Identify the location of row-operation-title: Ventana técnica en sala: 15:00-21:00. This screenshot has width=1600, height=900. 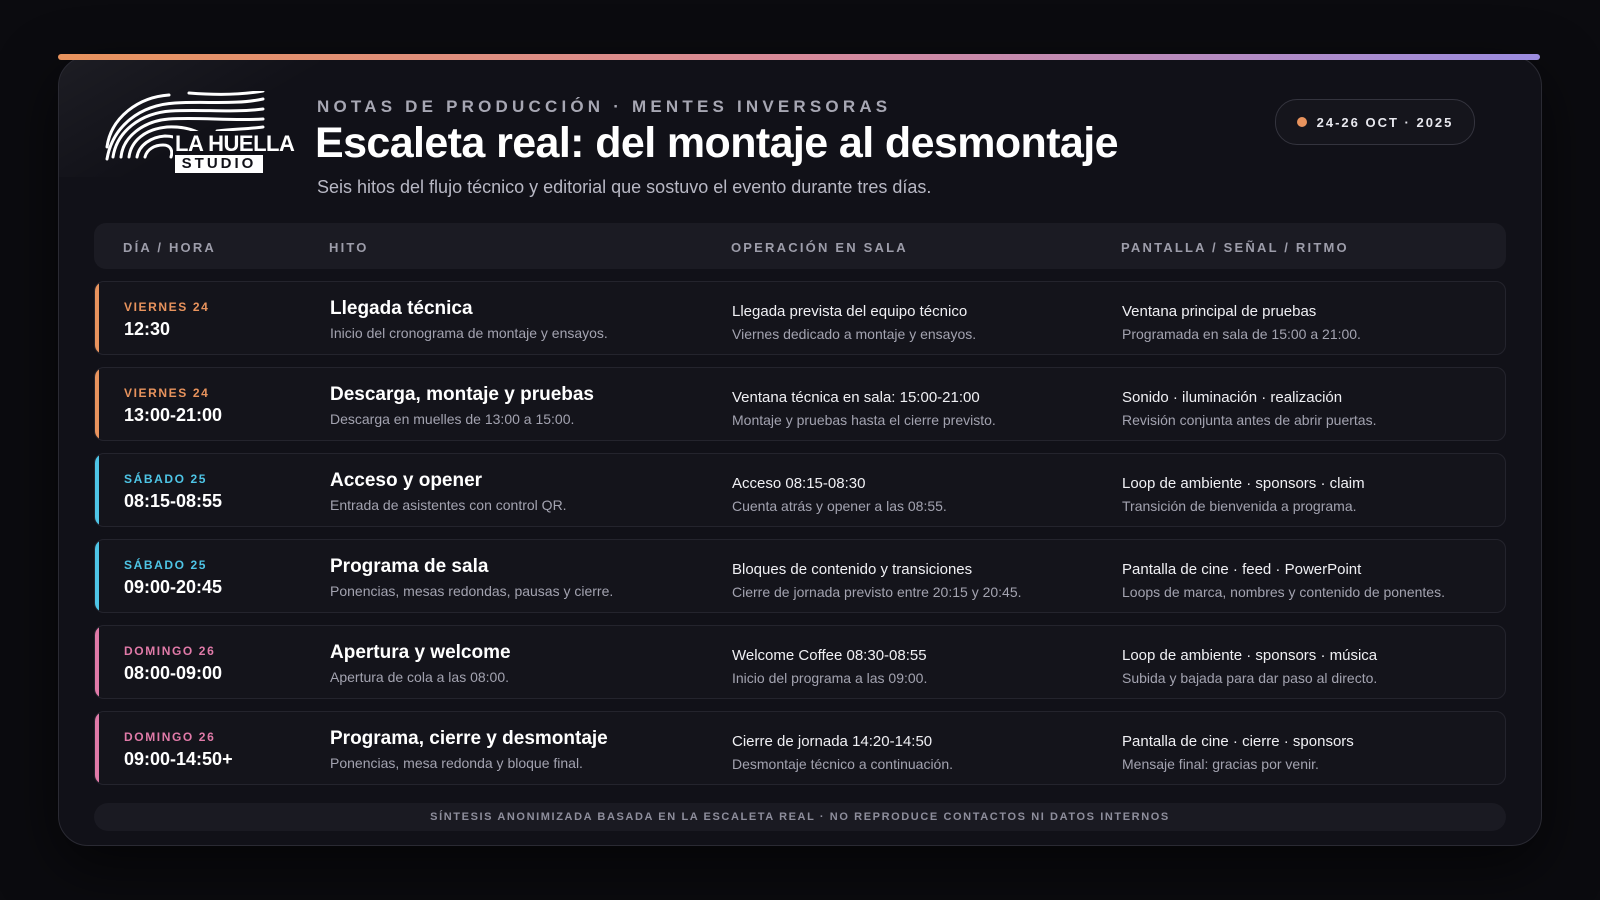
(856, 397).